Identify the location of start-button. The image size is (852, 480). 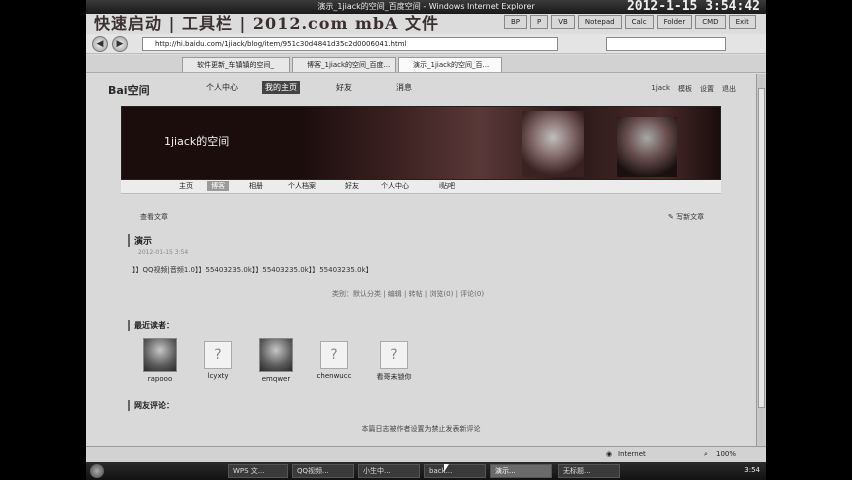
(97, 471).